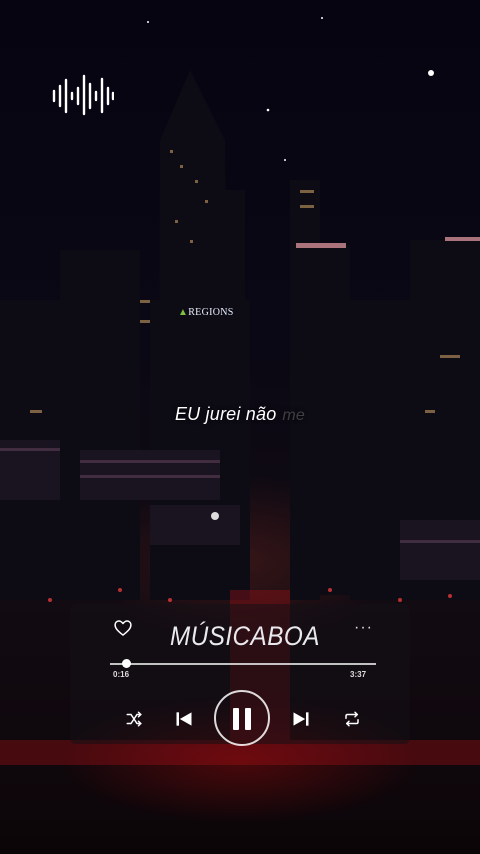 The image size is (480, 854). What do you see at coordinates (211, 312) in the screenshot?
I see `billboard-text: REGIONS` at bounding box center [211, 312].